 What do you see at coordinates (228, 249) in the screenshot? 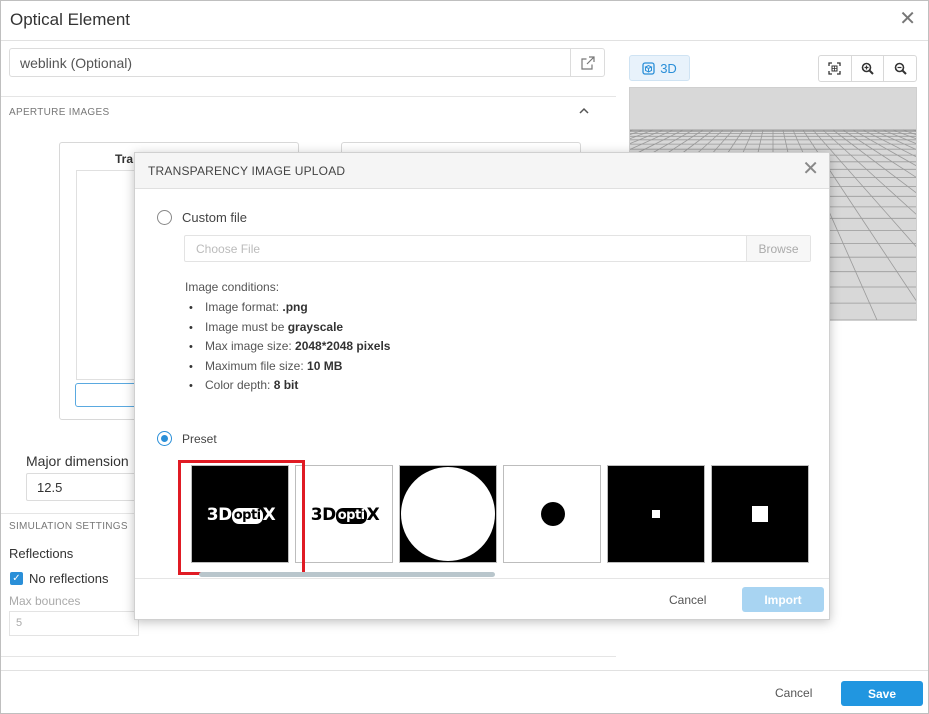
I see `choose-file-placeholder: Choose File` at bounding box center [228, 249].